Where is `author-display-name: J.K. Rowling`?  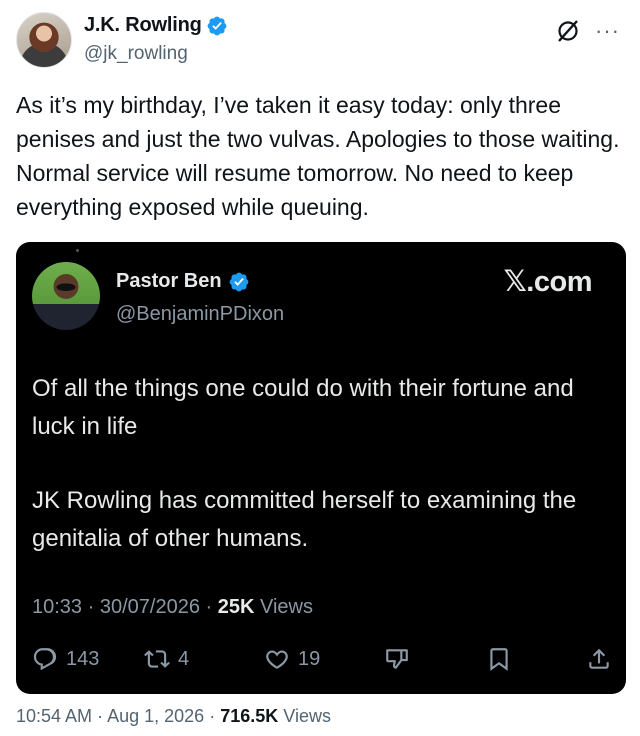
author-display-name: J.K. Rowling is located at coordinates (143, 25).